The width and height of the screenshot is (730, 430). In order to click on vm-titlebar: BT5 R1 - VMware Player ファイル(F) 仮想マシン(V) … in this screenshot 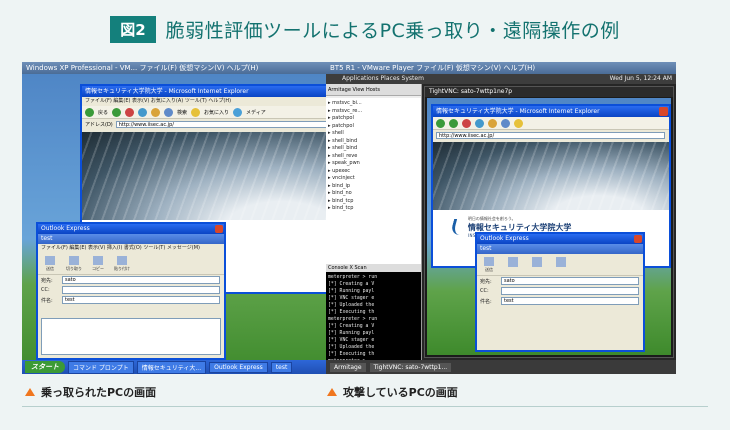, I will do `click(501, 68)`.